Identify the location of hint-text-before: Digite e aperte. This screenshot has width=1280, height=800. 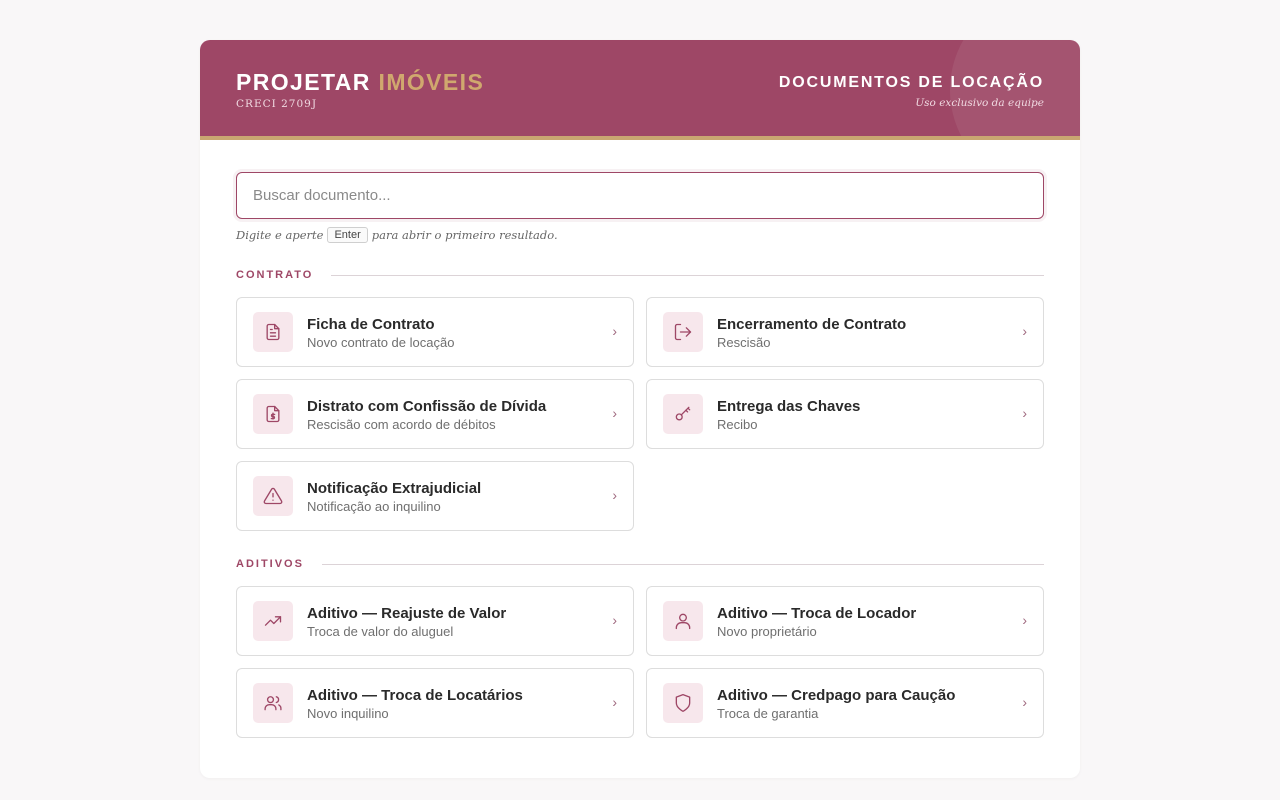
(280, 235).